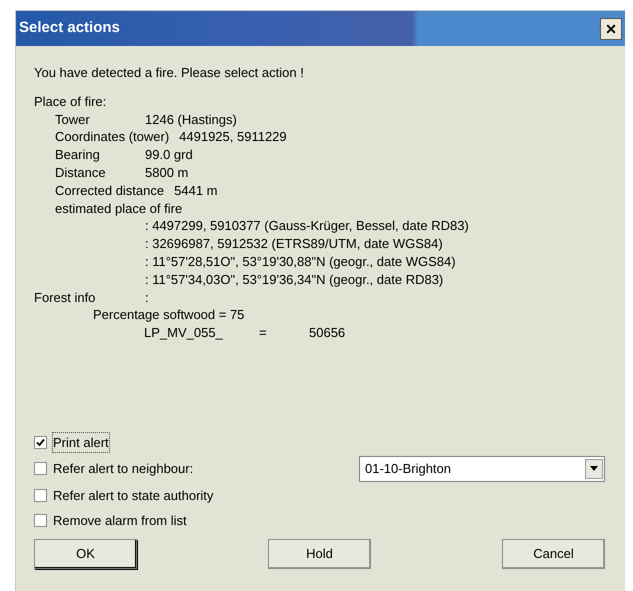  What do you see at coordinates (294, 279) in the screenshot?
I see `coordinate-text: : 11°57'34,03O", 53°19'36,34"N (geogr., date RD83)` at bounding box center [294, 279].